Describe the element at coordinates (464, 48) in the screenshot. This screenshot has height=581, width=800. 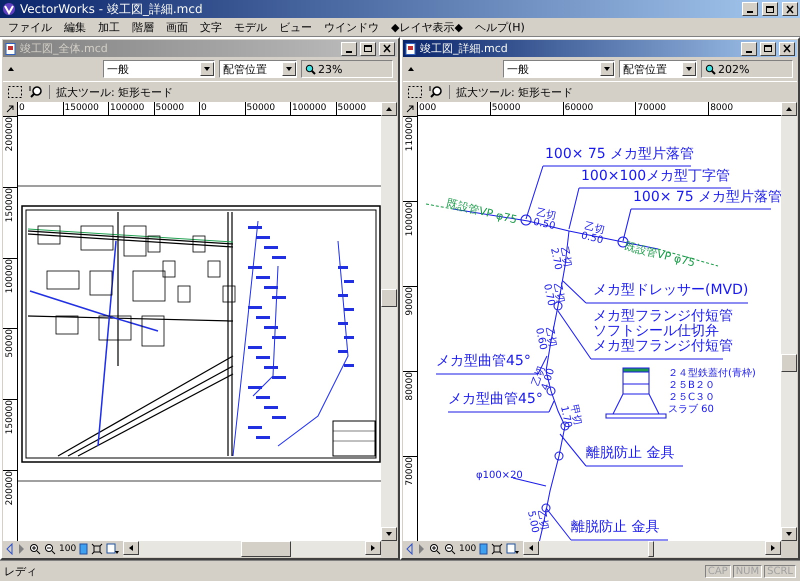
I see `window-title: 竣工図_詳細.mcd` at that location.